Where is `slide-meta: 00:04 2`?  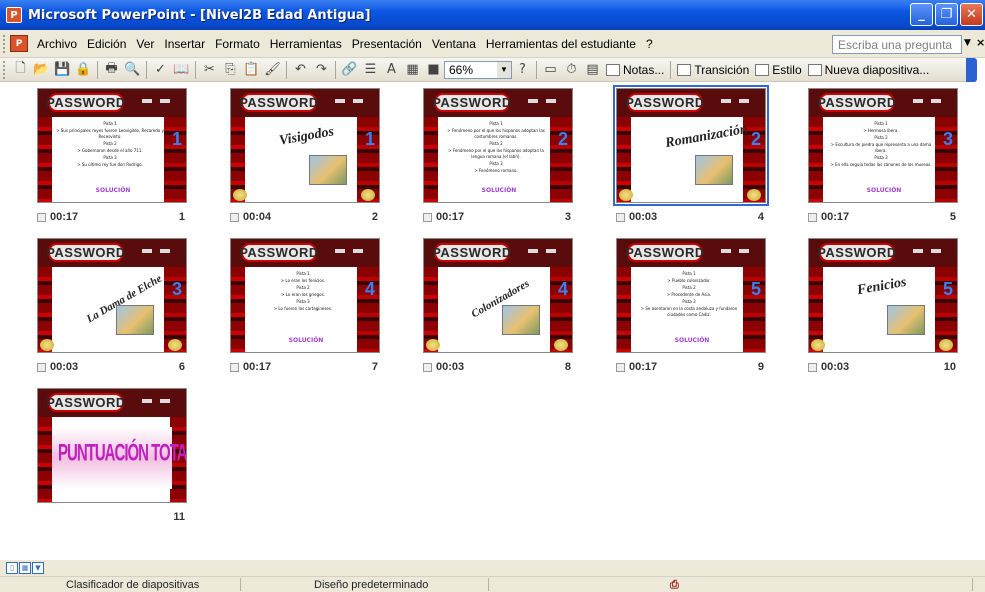
slide-meta: 00:04 2 is located at coordinates (305, 218).